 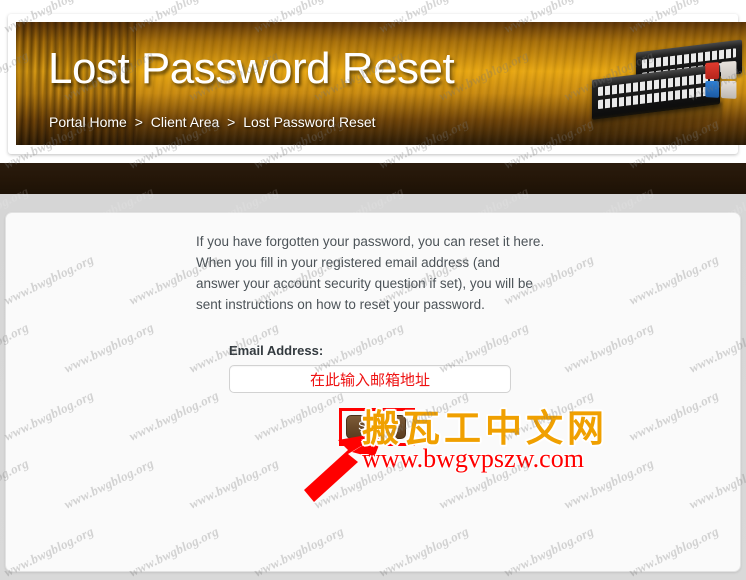 I want to click on header-dark-bar, so click(x=373, y=178).